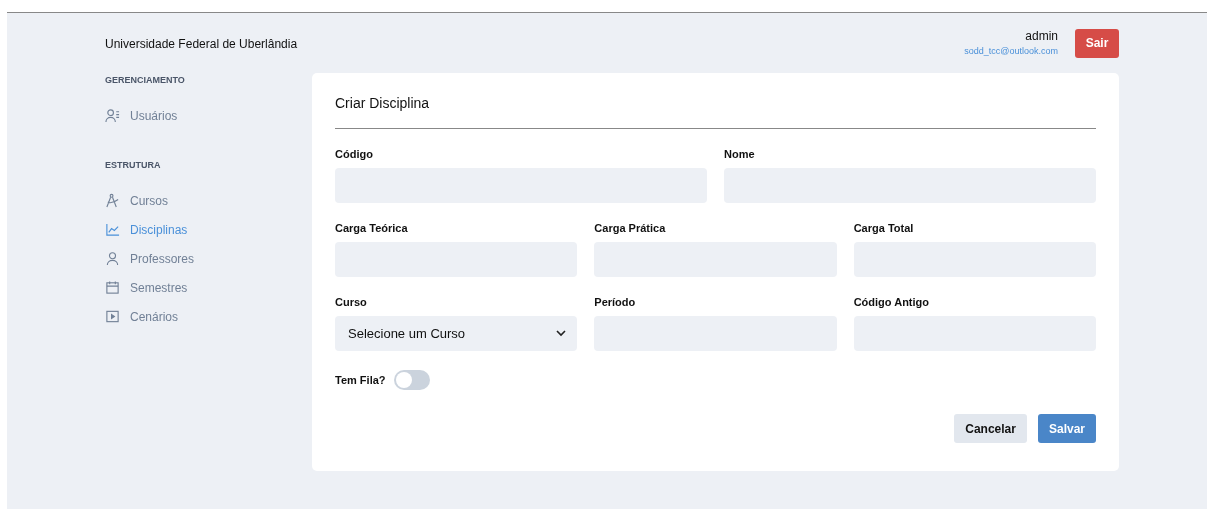 The height and width of the screenshot is (511, 1207). I want to click on save-button: Salvar, so click(1066, 428).